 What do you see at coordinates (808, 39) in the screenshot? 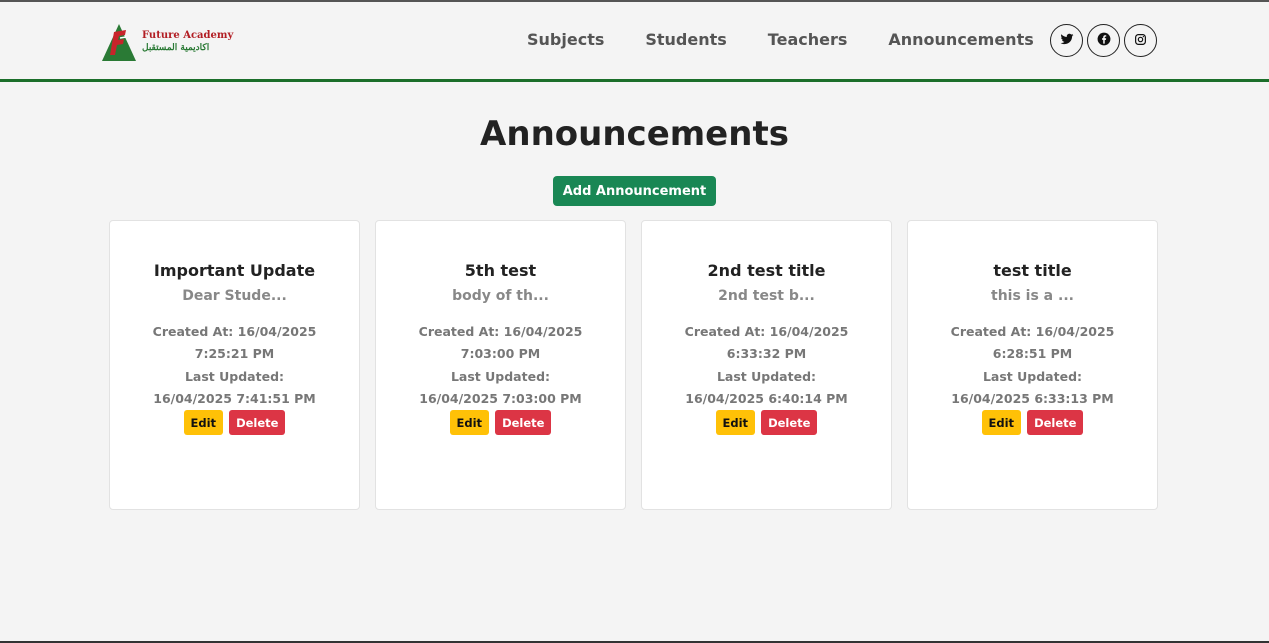
I see `nav-link-teachers: Teachers` at bounding box center [808, 39].